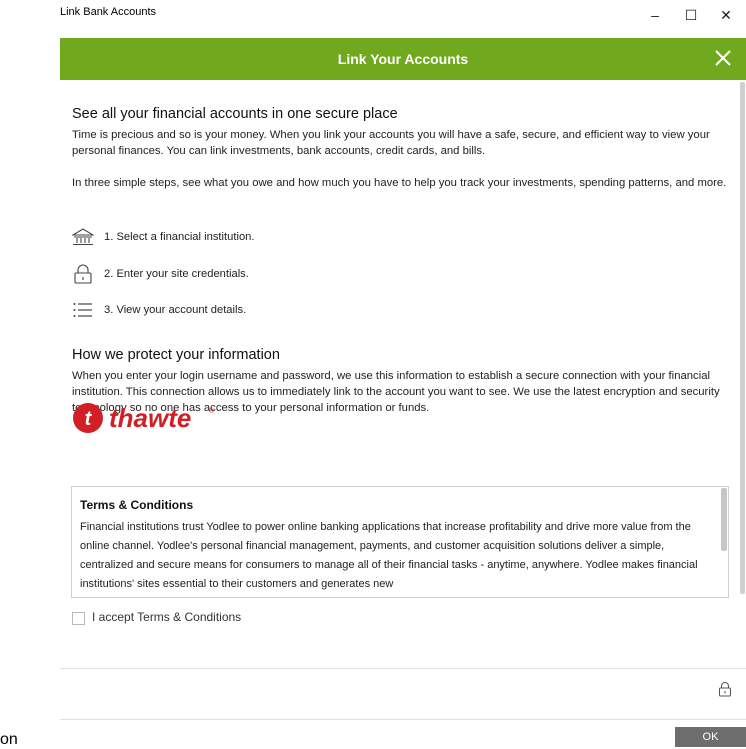  I want to click on window-titlebar: Link Bank Accounts – ☐ ✕, so click(373, 17).